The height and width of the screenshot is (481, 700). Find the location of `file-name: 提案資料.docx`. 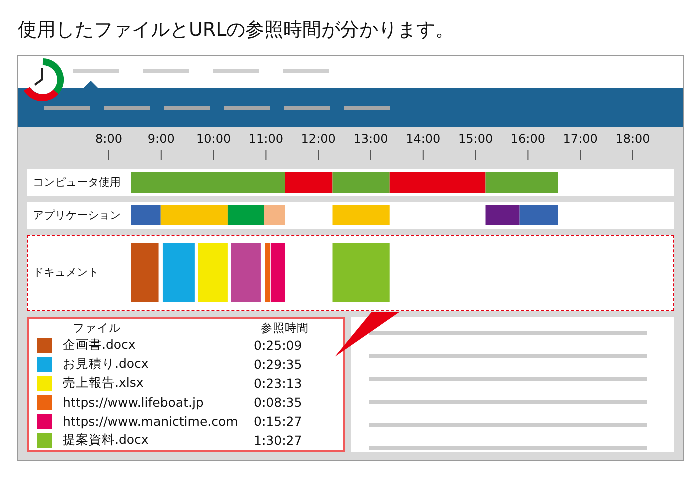

file-name: 提案資料.docx is located at coordinates (106, 440).